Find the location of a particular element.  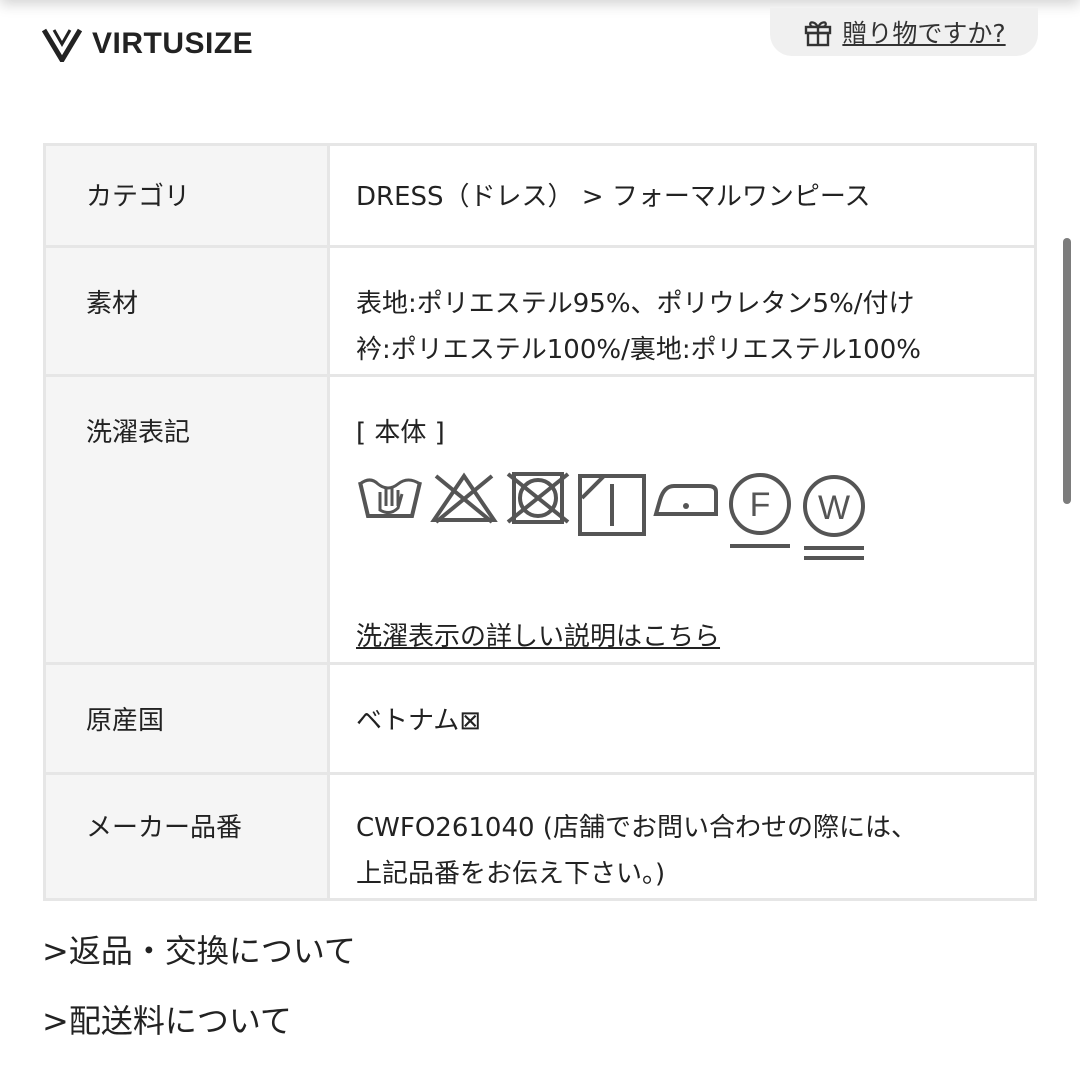

virtusize-v-logo is located at coordinates (62, 45).